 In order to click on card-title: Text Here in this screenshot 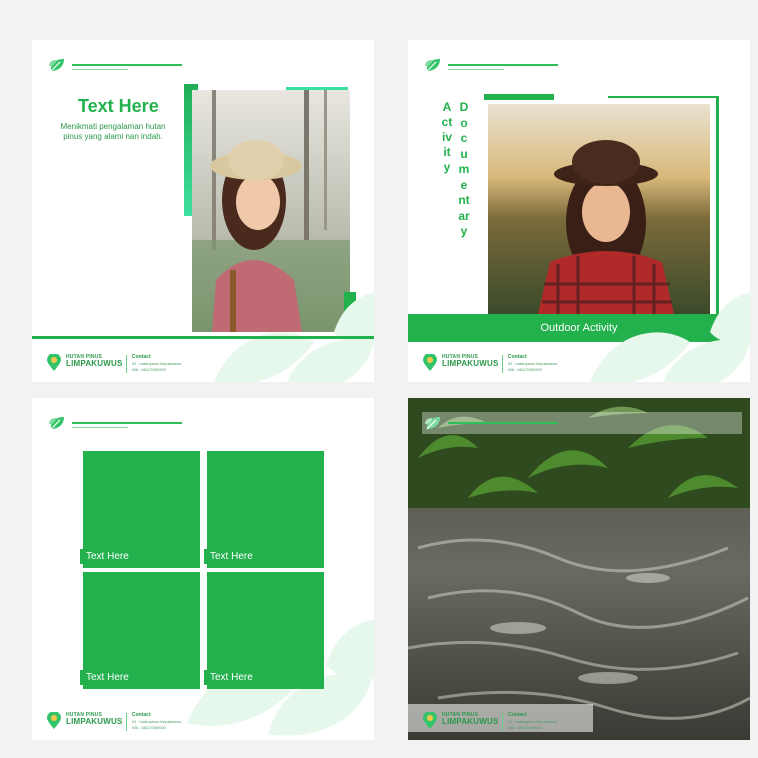, I will do `click(118, 106)`.